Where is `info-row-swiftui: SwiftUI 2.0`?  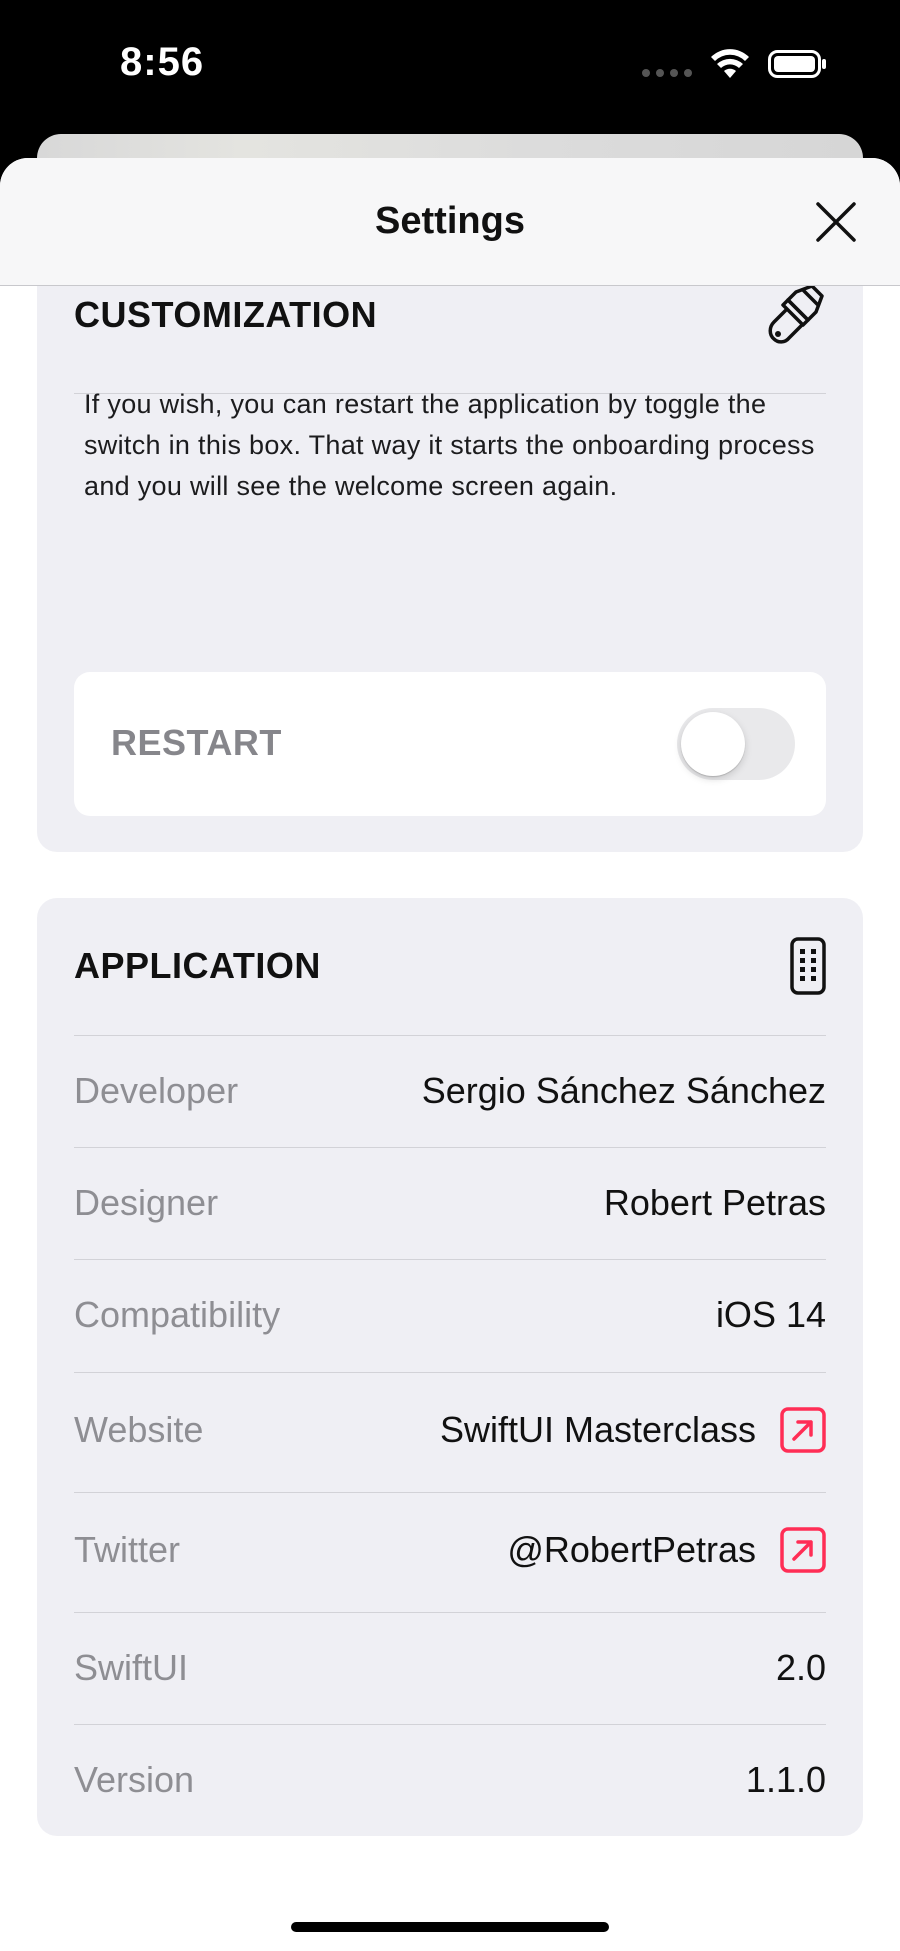
info-row-swiftui: SwiftUI 2.0 is located at coordinates (450, 1668).